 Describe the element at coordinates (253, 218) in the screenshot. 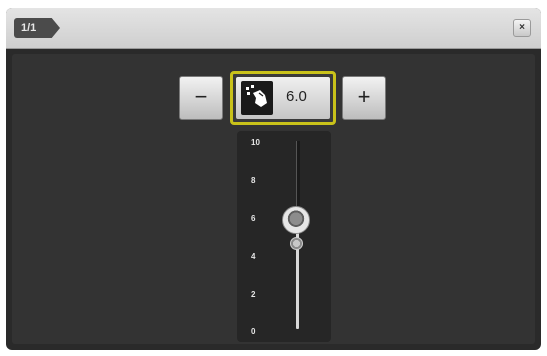

I see `tick-label-6: 6` at that location.